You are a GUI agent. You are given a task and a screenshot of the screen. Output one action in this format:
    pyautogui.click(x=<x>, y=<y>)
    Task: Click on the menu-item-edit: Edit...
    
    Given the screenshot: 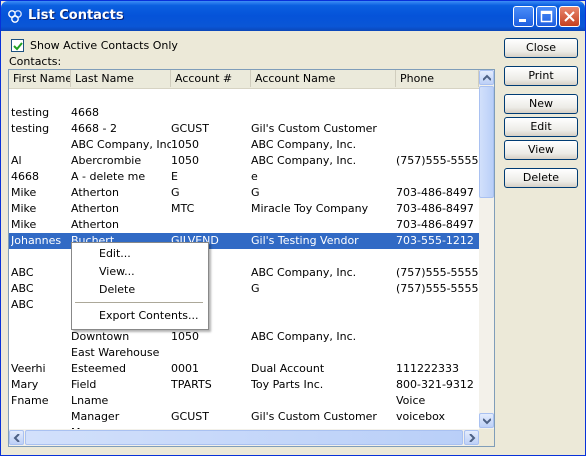 What is the action you would take?
    pyautogui.click(x=139, y=254)
    